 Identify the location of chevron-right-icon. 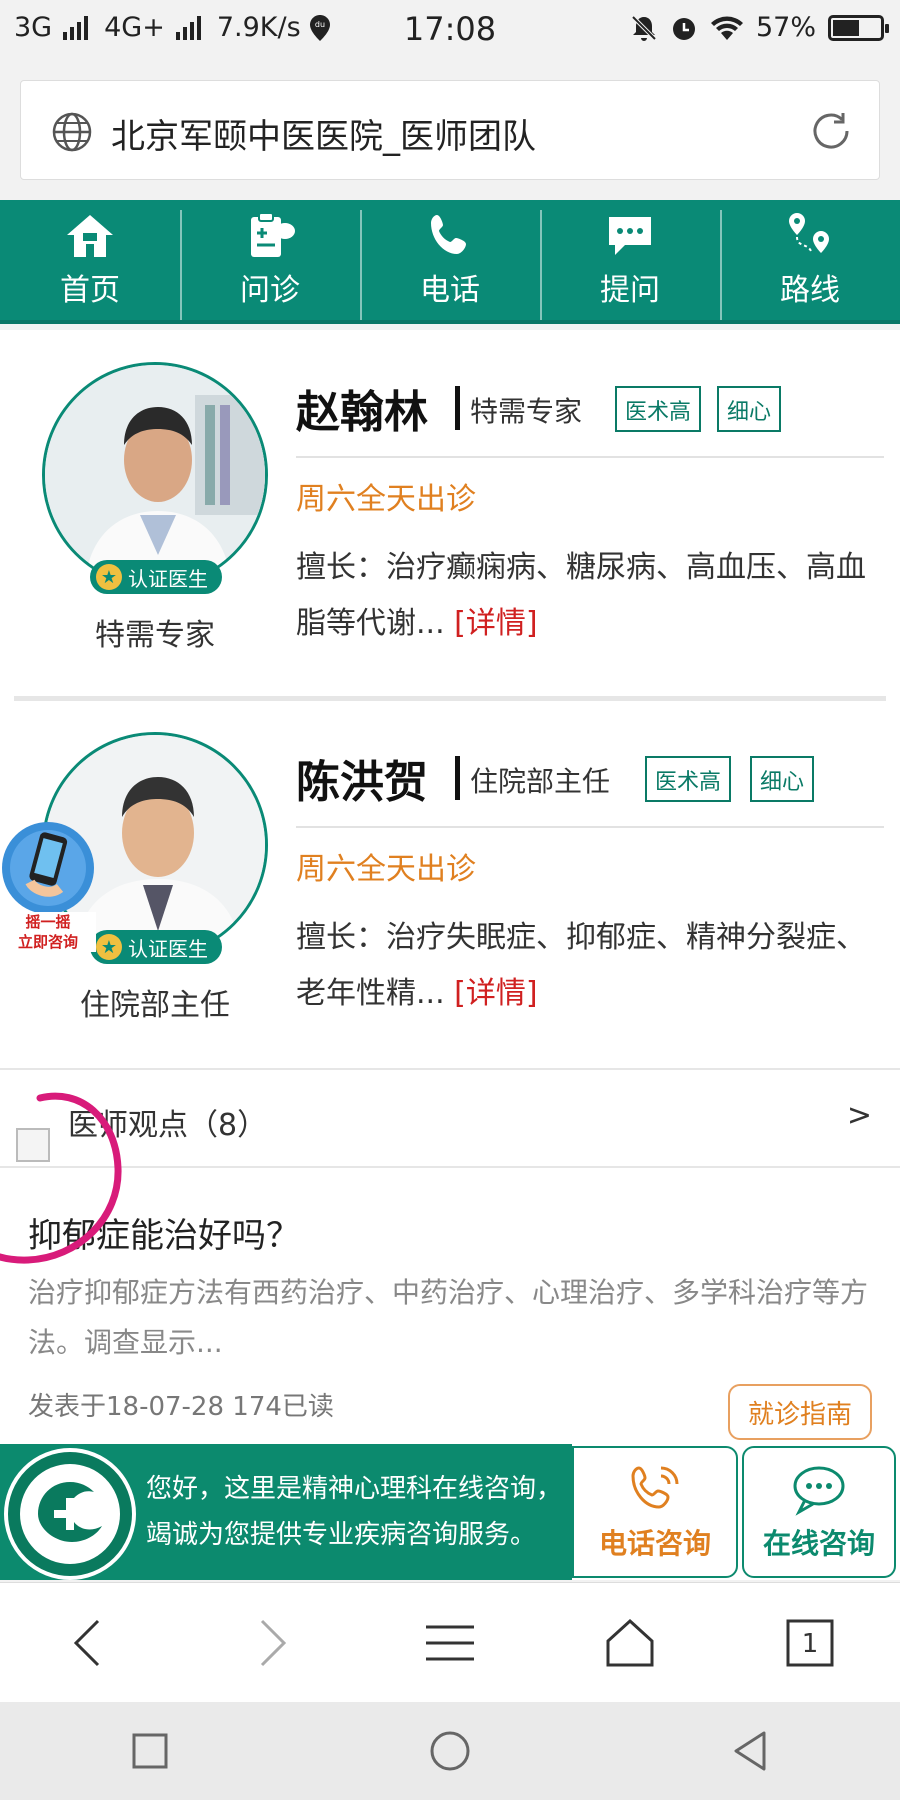
(273, 1642).